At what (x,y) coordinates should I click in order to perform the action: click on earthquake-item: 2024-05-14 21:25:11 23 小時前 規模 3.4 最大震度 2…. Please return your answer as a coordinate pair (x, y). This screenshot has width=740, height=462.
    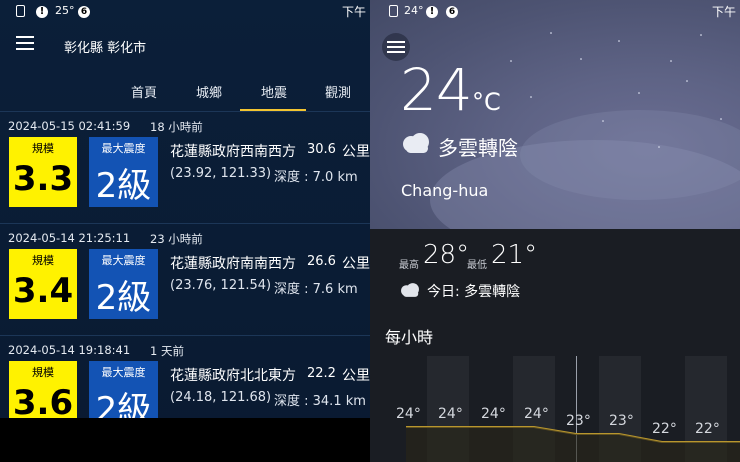
    Looking at the image, I should click on (185, 279).